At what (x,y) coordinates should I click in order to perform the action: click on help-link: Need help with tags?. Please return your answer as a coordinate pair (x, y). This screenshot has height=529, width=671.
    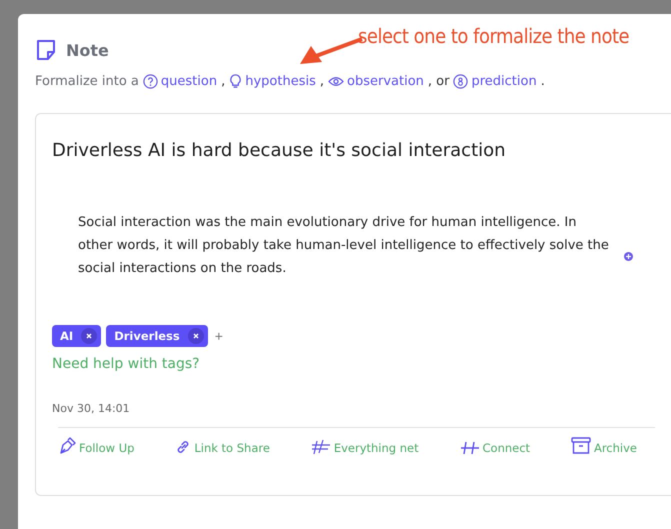
    Looking at the image, I should click on (361, 364).